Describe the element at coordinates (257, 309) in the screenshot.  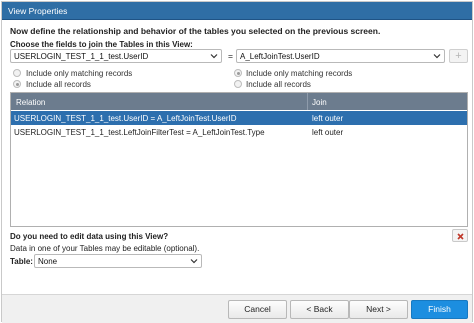
I see `cancel-button: Cancel` at that location.